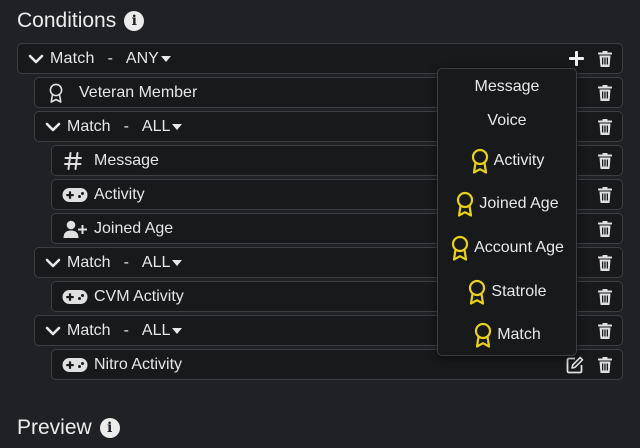  What do you see at coordinates (142, 58) in the screenshot?
I see `match-mode-value: ANY` at bounding box center [142, 58].